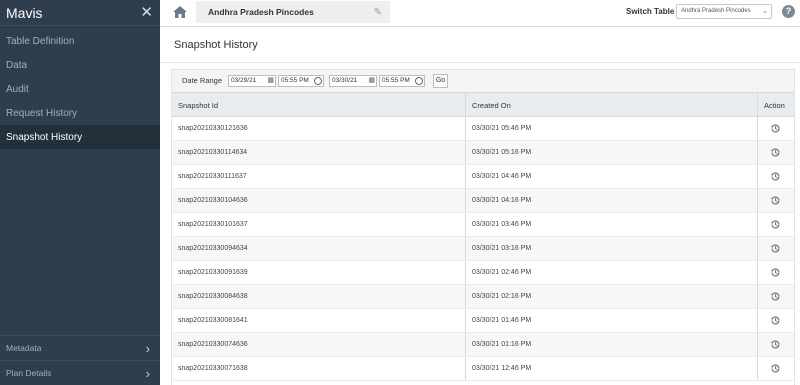 The width and height of the screenshot is (800, 385). I want to click on home-icon, so click(180, 12).